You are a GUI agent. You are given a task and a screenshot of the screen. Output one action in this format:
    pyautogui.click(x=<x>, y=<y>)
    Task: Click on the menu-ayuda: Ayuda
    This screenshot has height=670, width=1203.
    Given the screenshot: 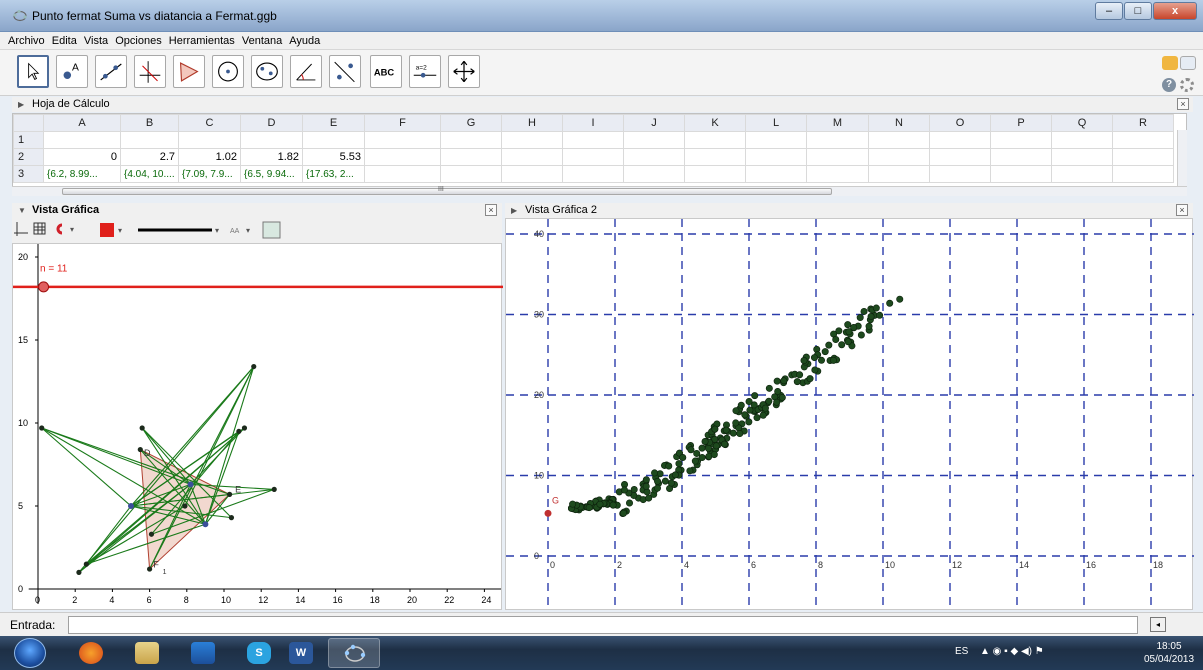 What is the action you would take?
    pyautogui.click(x=304, y=39)
    